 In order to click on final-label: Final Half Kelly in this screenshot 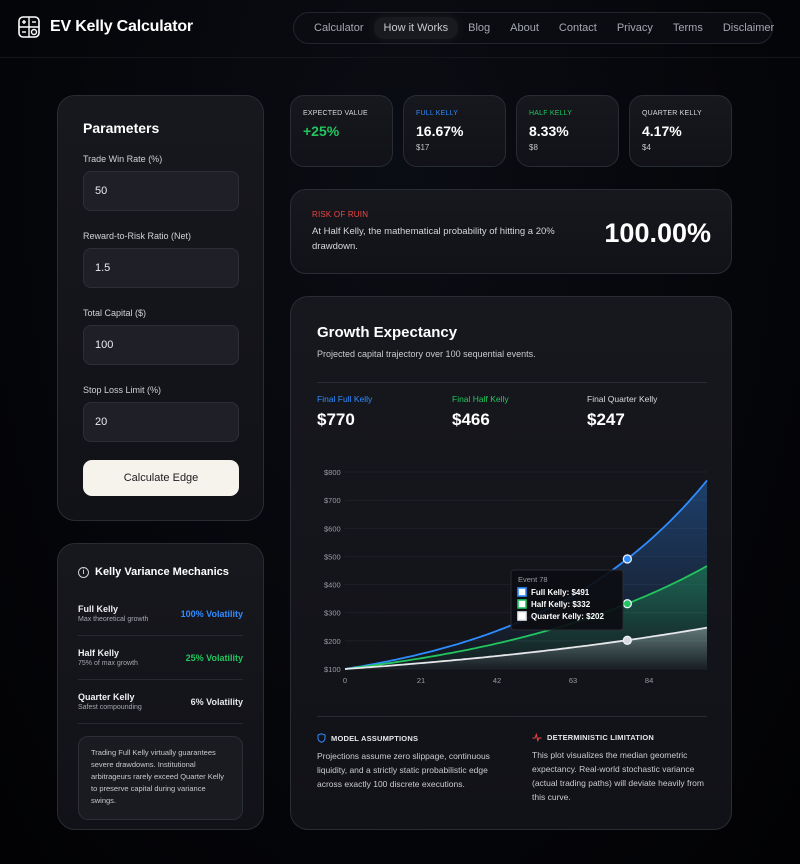, I will do `click(480, 399)`.